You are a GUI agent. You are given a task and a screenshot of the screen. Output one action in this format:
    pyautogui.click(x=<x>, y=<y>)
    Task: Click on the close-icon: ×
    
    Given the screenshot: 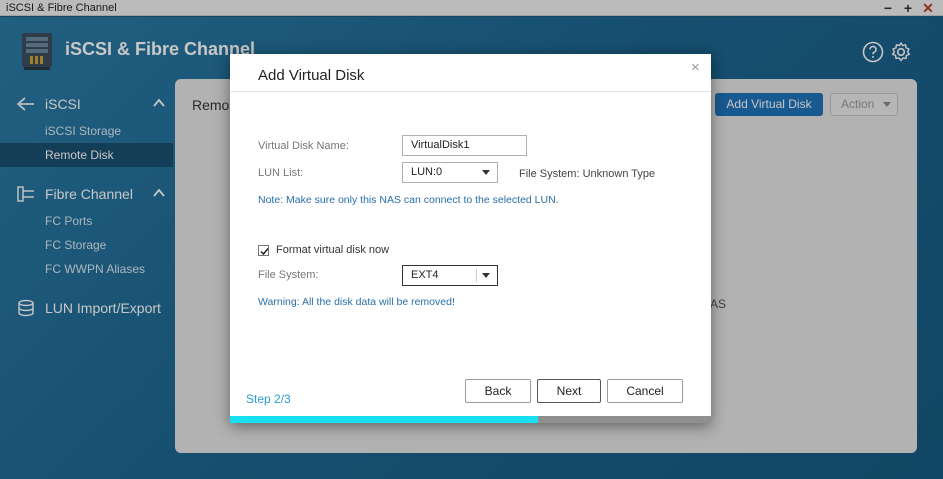 What is the action you would take?
    pyautogui.click(x=695, y=67)
    